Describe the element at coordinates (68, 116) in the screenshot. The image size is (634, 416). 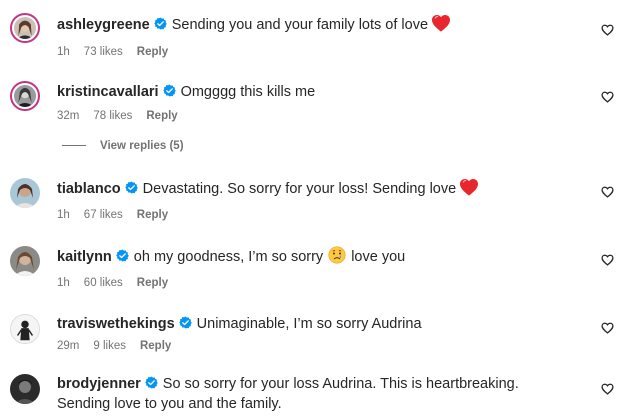
I see `timestamp: 32m` at that location.